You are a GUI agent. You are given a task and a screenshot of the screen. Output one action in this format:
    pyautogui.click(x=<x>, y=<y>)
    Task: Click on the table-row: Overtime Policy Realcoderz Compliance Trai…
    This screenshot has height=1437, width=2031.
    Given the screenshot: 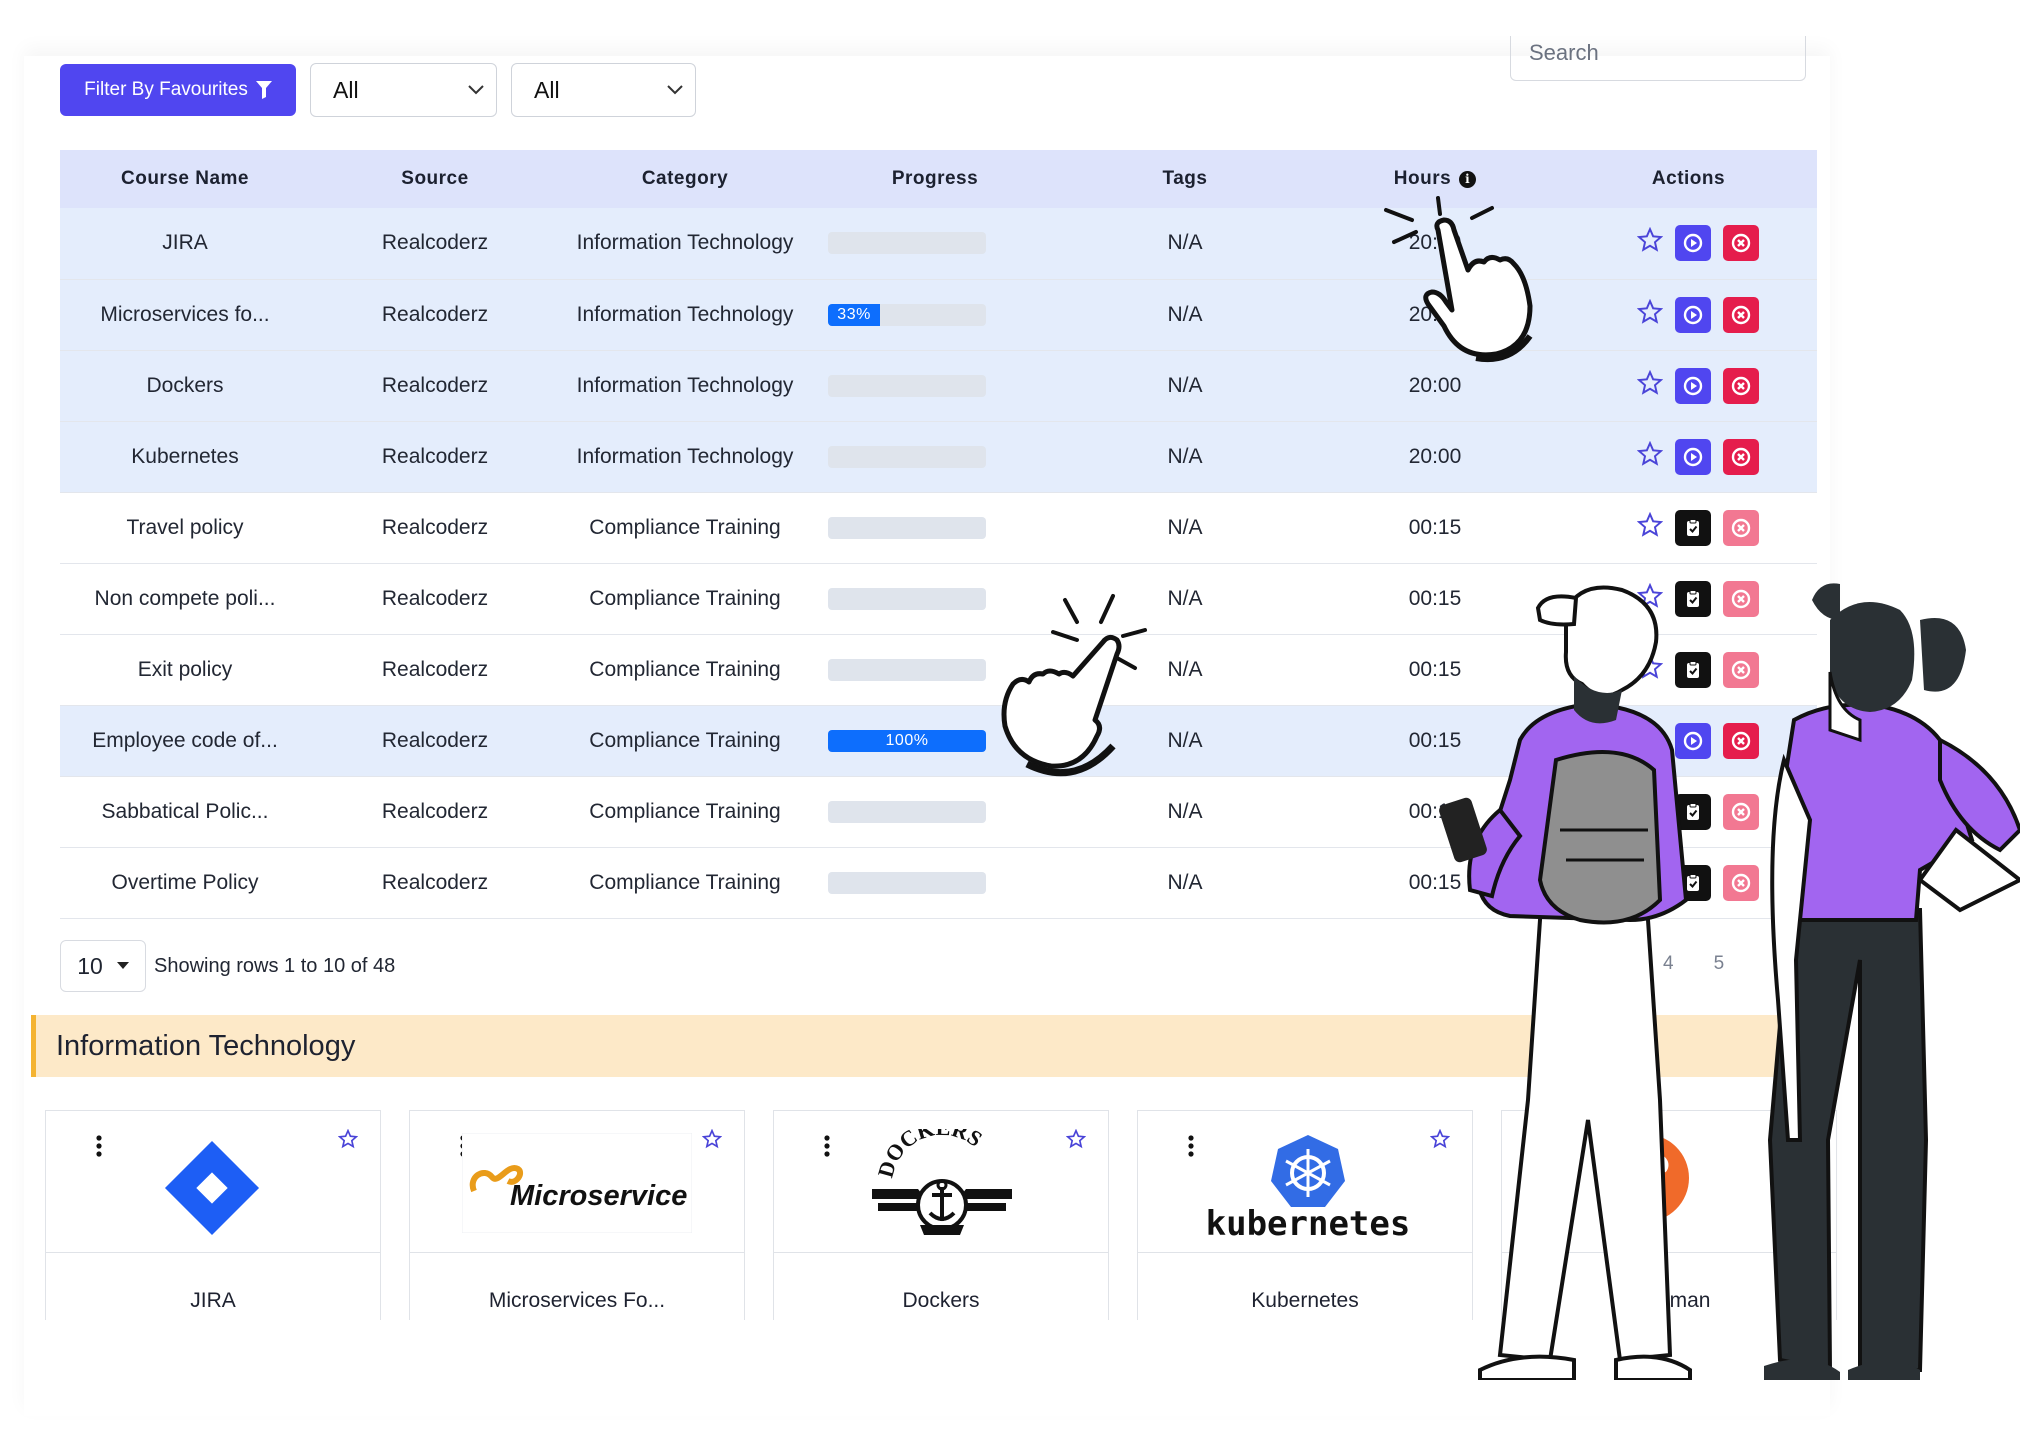 What is the action you would take?
    pyautogui.click(x=938, y=883)
    